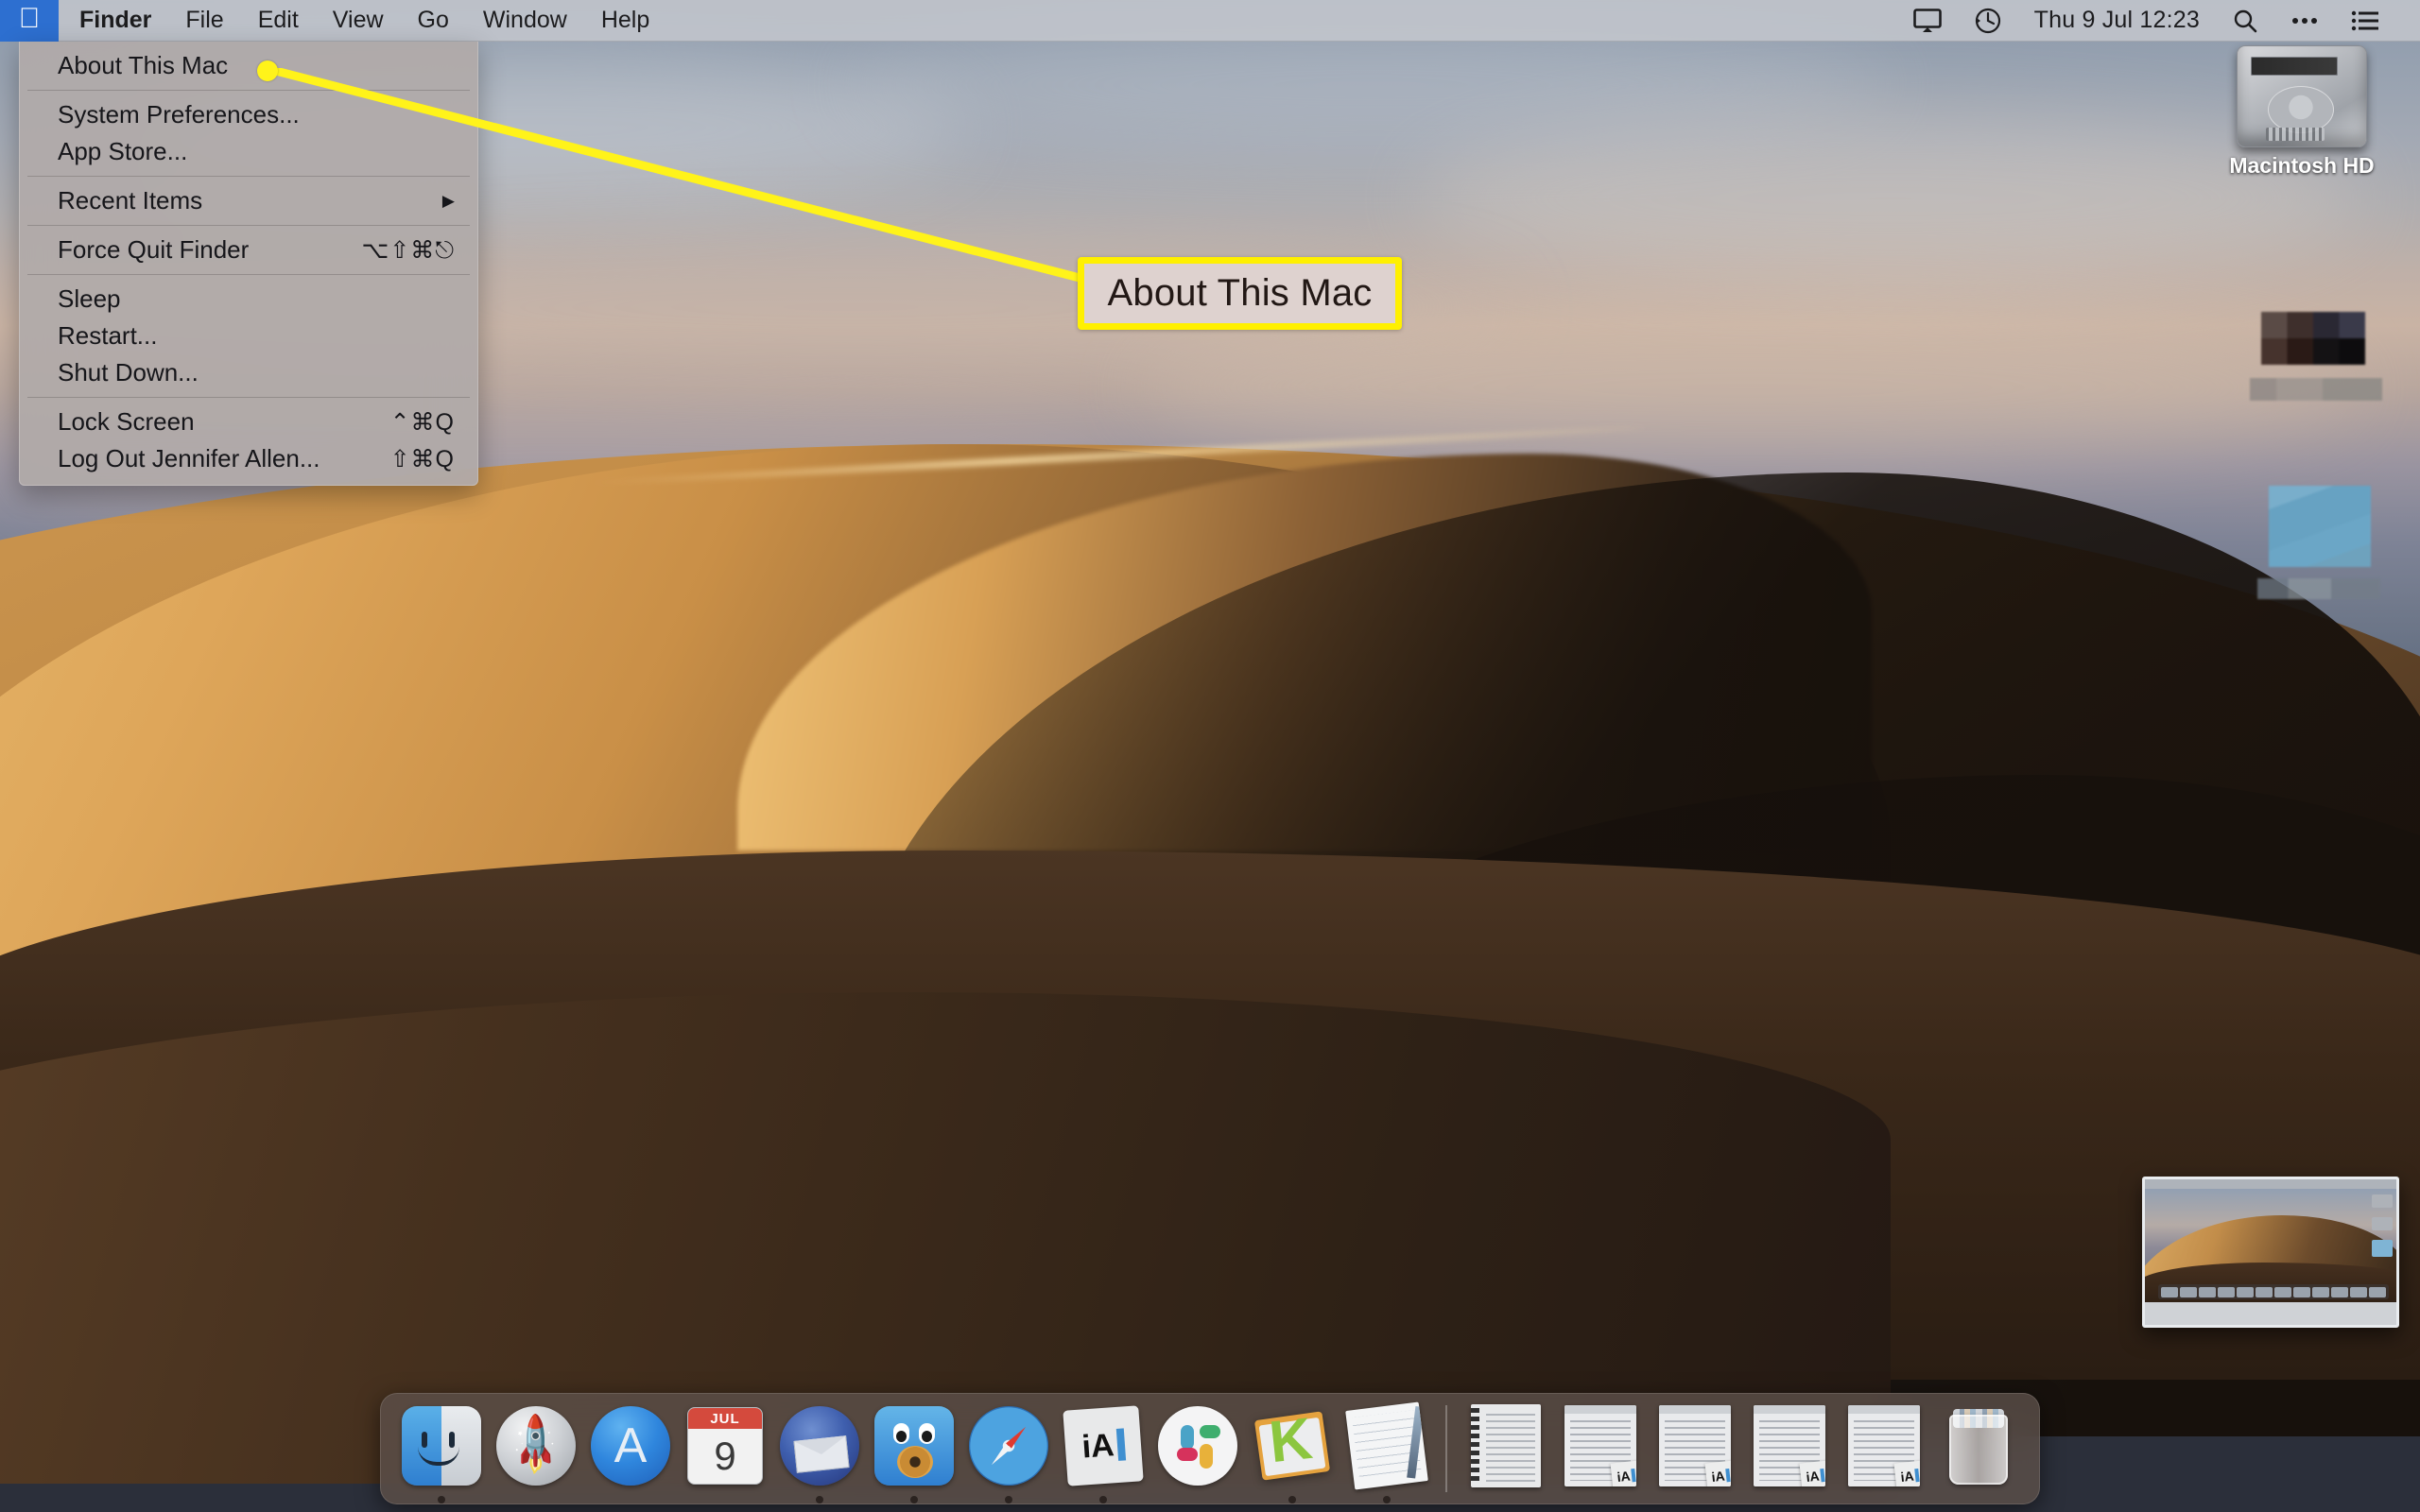 The height and width of the screenshot is (1512, 2420). What do you see at coordinates (422, 458) in the screenshot?
I see `menu-item-shortcut: ⇧⌘Q` at bounding box center [422, 458].